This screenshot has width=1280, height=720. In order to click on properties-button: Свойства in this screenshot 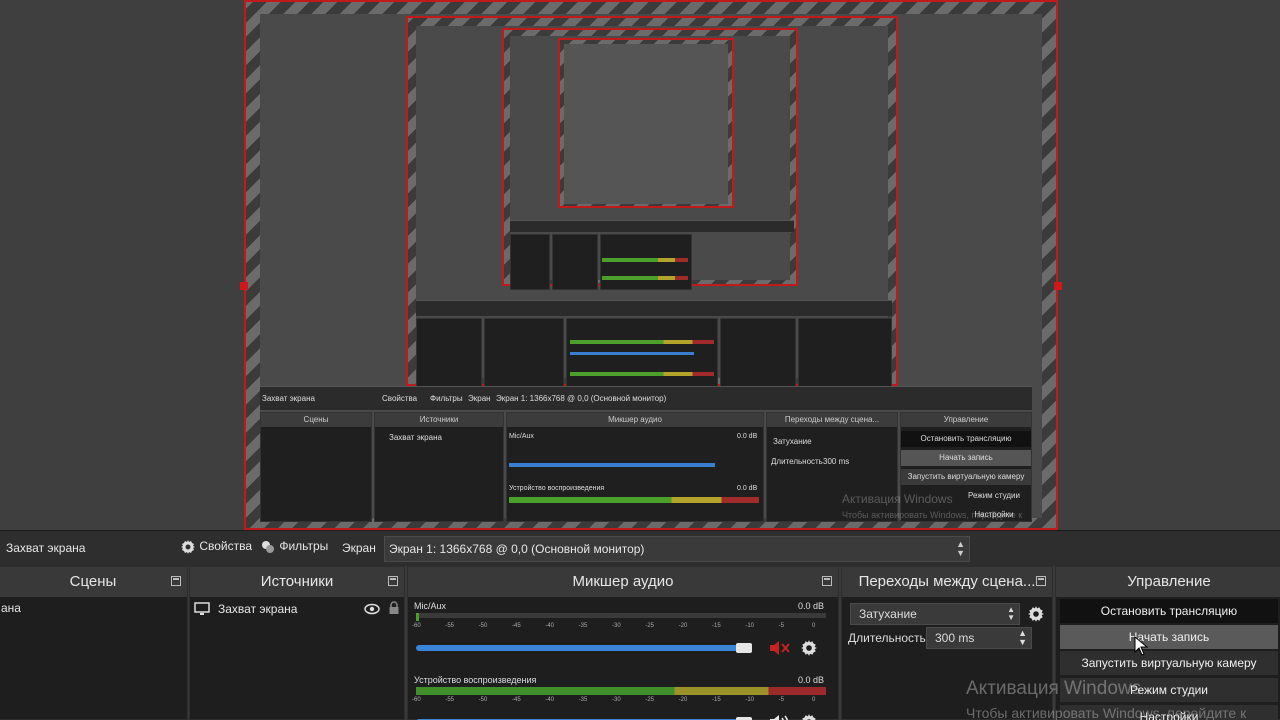, I will do `click(216, 547)`.